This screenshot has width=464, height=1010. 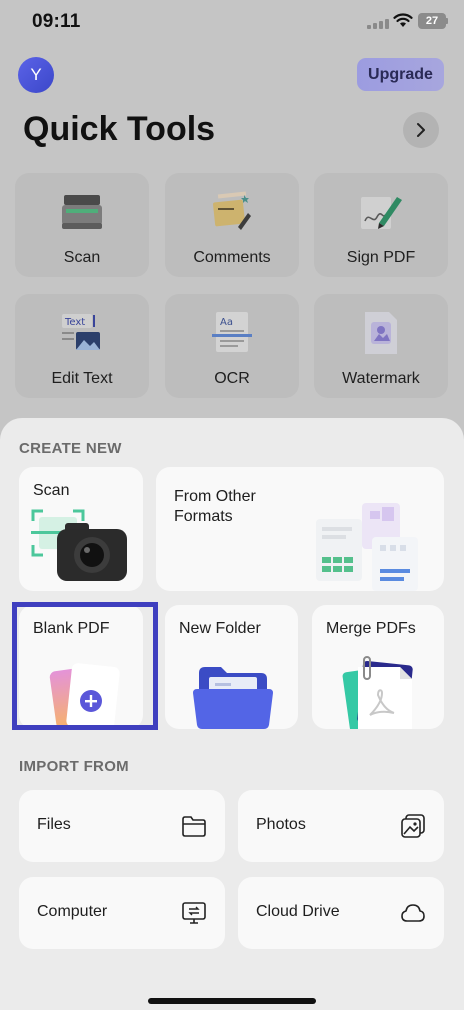 I want to click on watermark-icon, so click(x=381, y=333).